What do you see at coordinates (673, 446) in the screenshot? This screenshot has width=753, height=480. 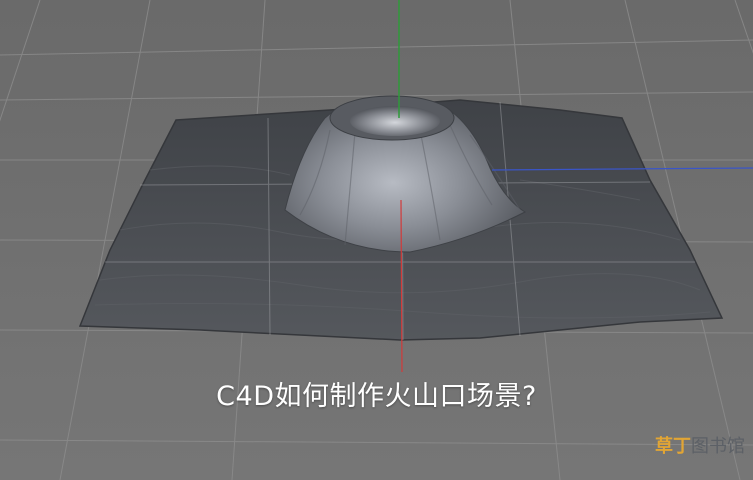 I see `watermark-part-1: 草丁` at bounding box center [673, 446].